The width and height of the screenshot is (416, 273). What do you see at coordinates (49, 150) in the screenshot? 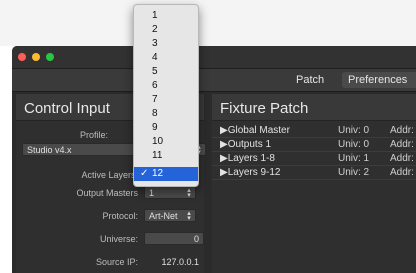
I see `profile-value: Studio v4.x` at bounding box center [49, 150].